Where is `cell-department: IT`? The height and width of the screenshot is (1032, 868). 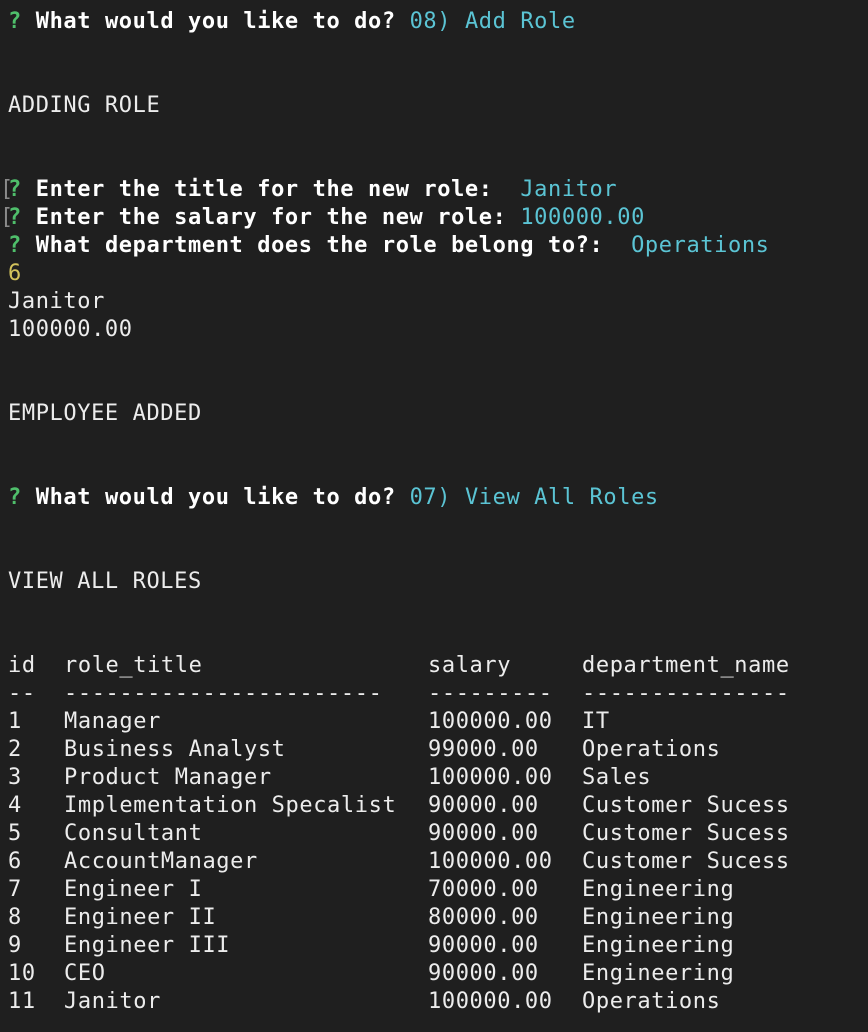
cell-department: IT is located at coordinates (596, 721).